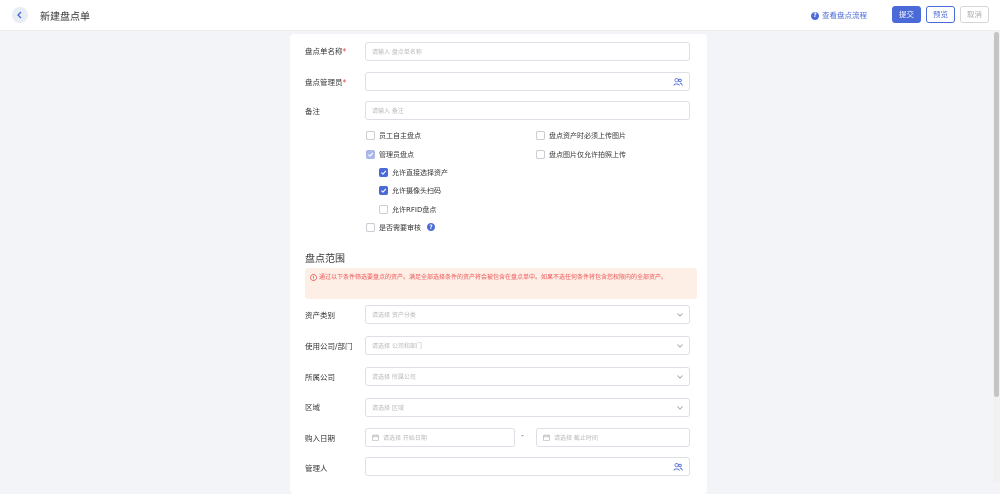 This screenshot has height=494, width=1000. What do you see at coordinates (414, 210) in the screenshot?
I see `rfid-label: 允许RFID盘点` at bounding box center [414, 210].